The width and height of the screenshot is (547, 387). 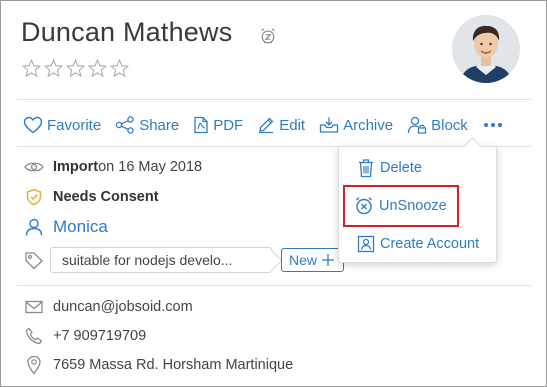 What do you see at coordinates (449, 125) in the screenshot?
I see `block-label: Block` at bounding box center [449, 125].